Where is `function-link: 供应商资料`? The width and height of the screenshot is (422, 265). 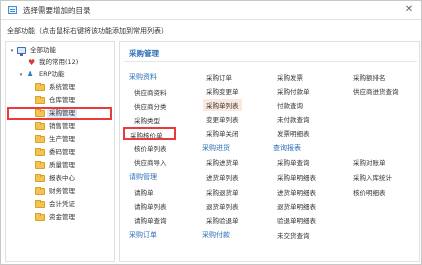 function-link: 供应商资料 is located at coordinates (150, 92).